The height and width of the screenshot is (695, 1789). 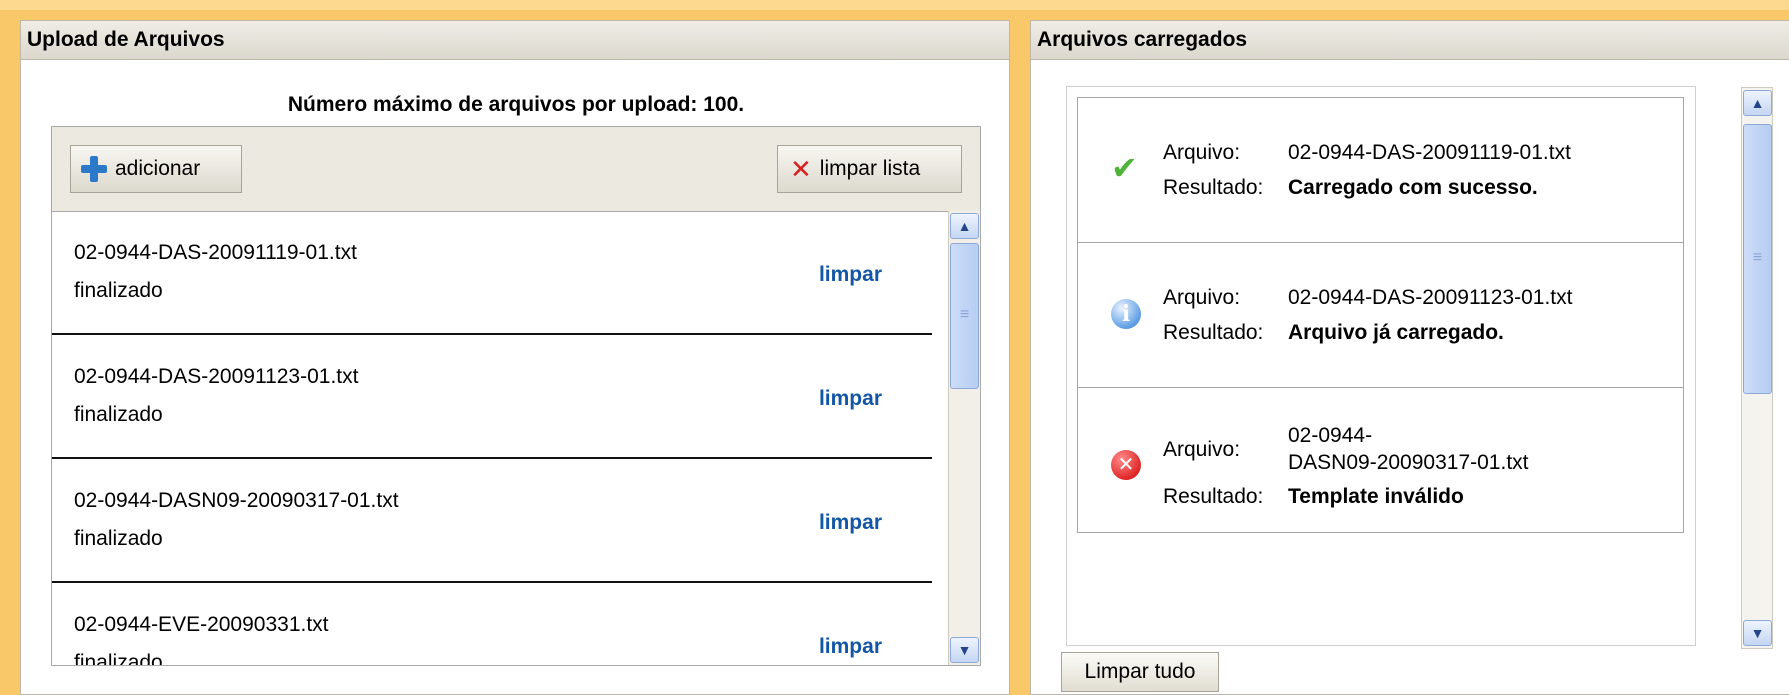 I want to click on result-file-name: 02-0944-DAS-20091119-01.txt, so click(x=1429, y=152).